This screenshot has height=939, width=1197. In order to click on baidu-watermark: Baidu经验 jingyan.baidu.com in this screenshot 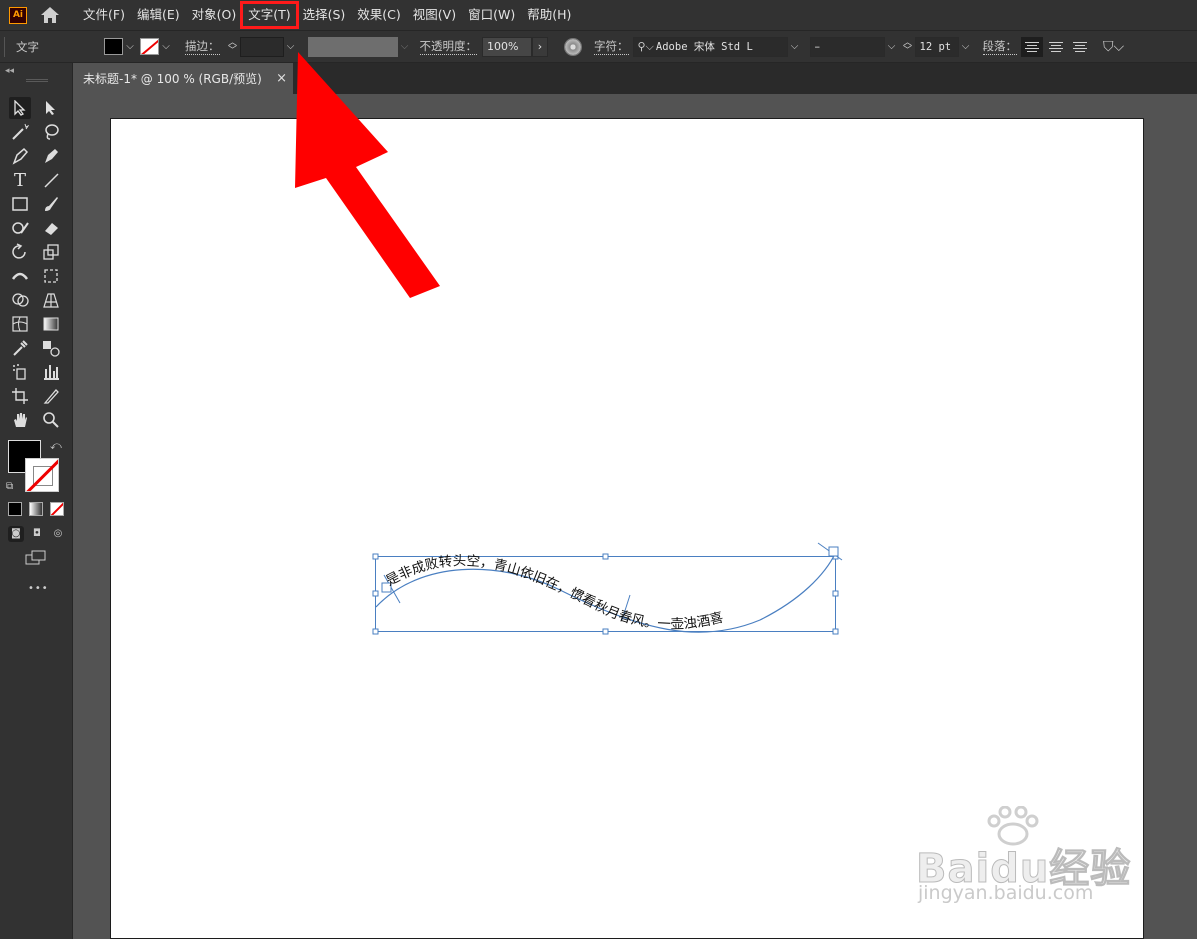, I will do `click(1030, 861)`.